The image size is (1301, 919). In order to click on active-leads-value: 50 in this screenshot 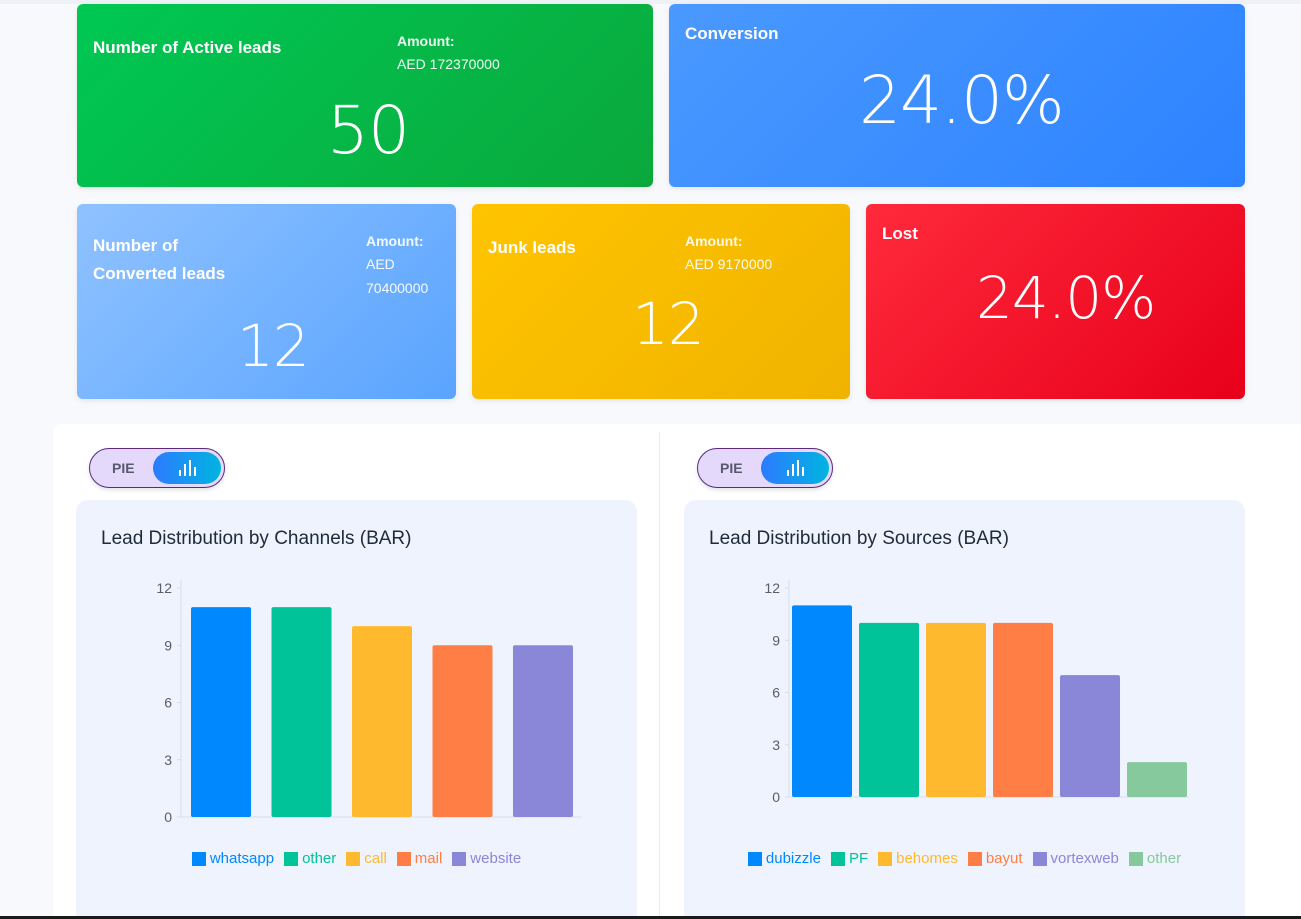, I will do `click(368, 130)`.